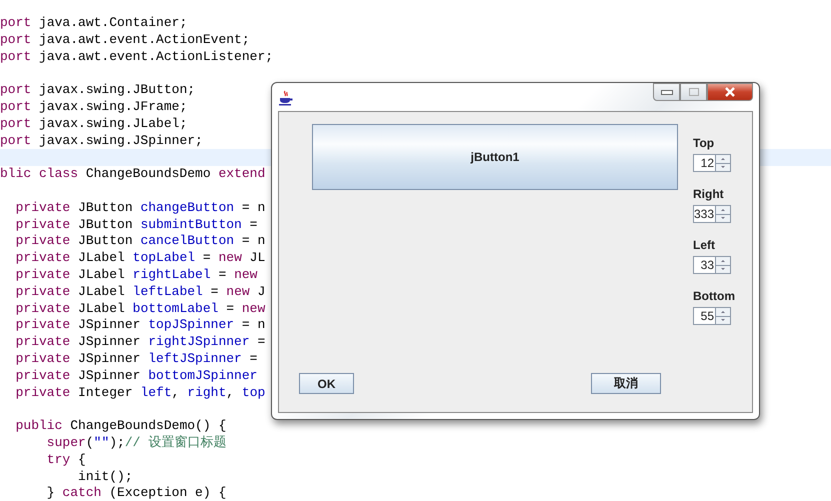  What do you see at coordinates (136, 442) in the screenshot?
I see `code-line: super("");// 设置窗口标题` at bounding box center [136, 442].